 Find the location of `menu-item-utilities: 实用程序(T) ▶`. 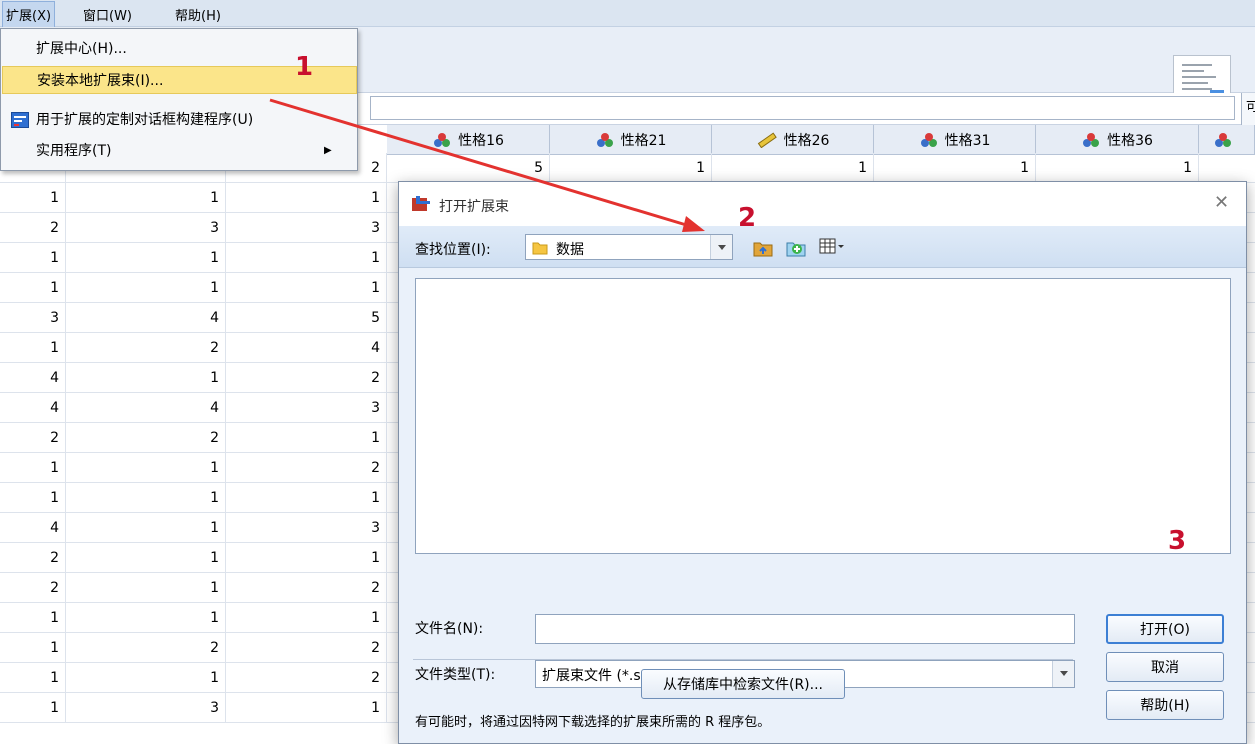

menu-item-utilities: 实用程序(T) ▶ is located at coordinates (179, 151).